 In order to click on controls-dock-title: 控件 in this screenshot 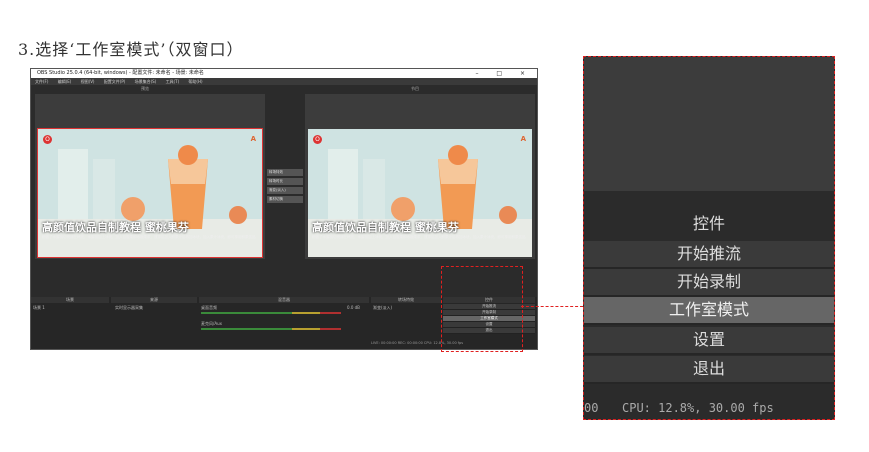, I will do `click(709, 224)`.